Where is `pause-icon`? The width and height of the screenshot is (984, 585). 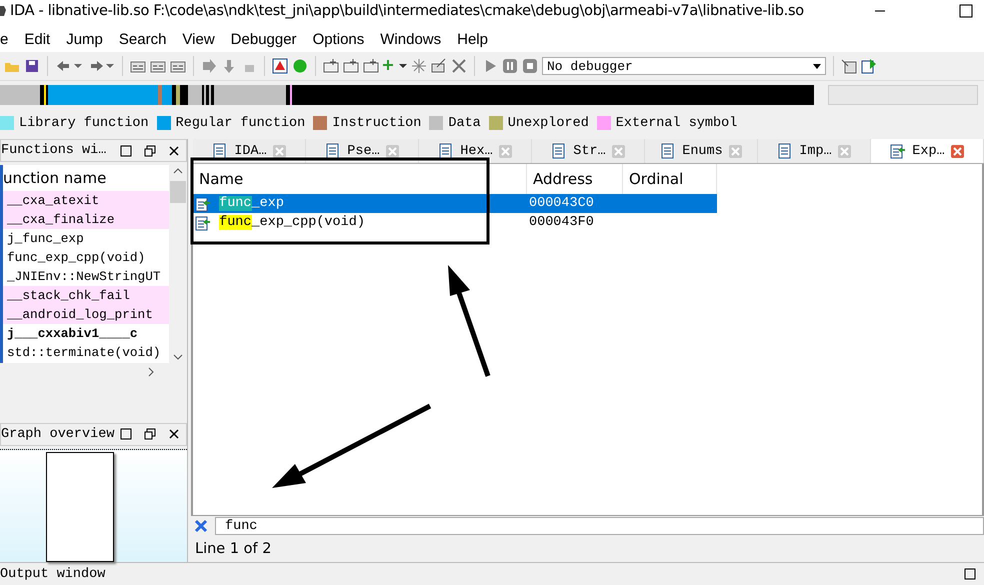 pause-icon is located at coordinates (510, 66).